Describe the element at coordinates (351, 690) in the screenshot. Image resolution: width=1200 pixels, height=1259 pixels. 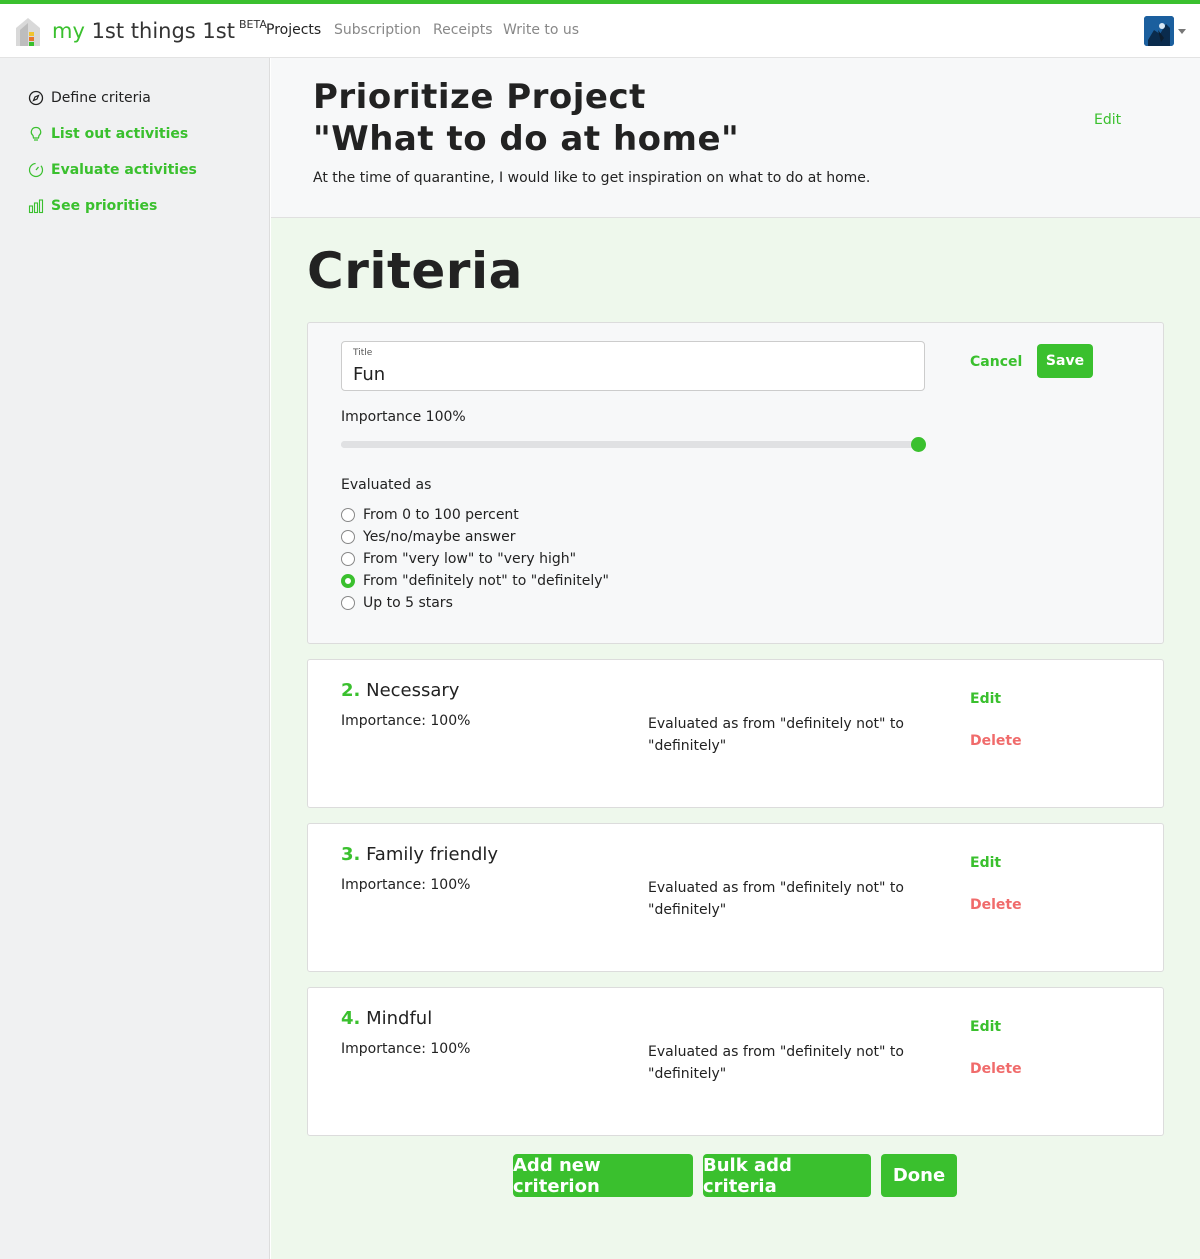
I see `criterion-number: 2.` at that location.